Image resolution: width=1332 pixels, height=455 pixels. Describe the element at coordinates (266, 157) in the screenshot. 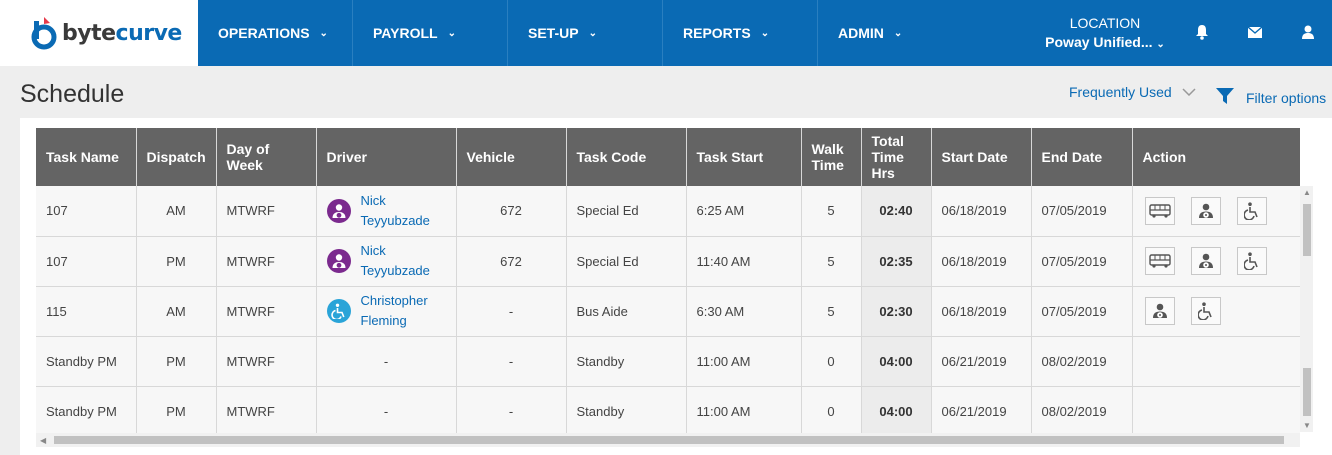

I see `column-header-day-of-week: Day of Week` at that location.